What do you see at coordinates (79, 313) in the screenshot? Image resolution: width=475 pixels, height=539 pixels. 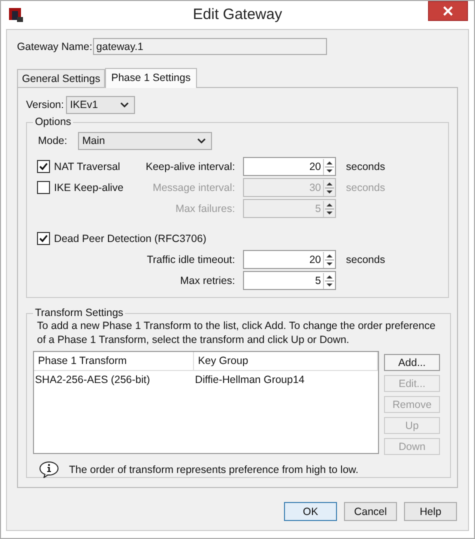 I see `group-title: Transform Settings` at bounding box center [79, 313].